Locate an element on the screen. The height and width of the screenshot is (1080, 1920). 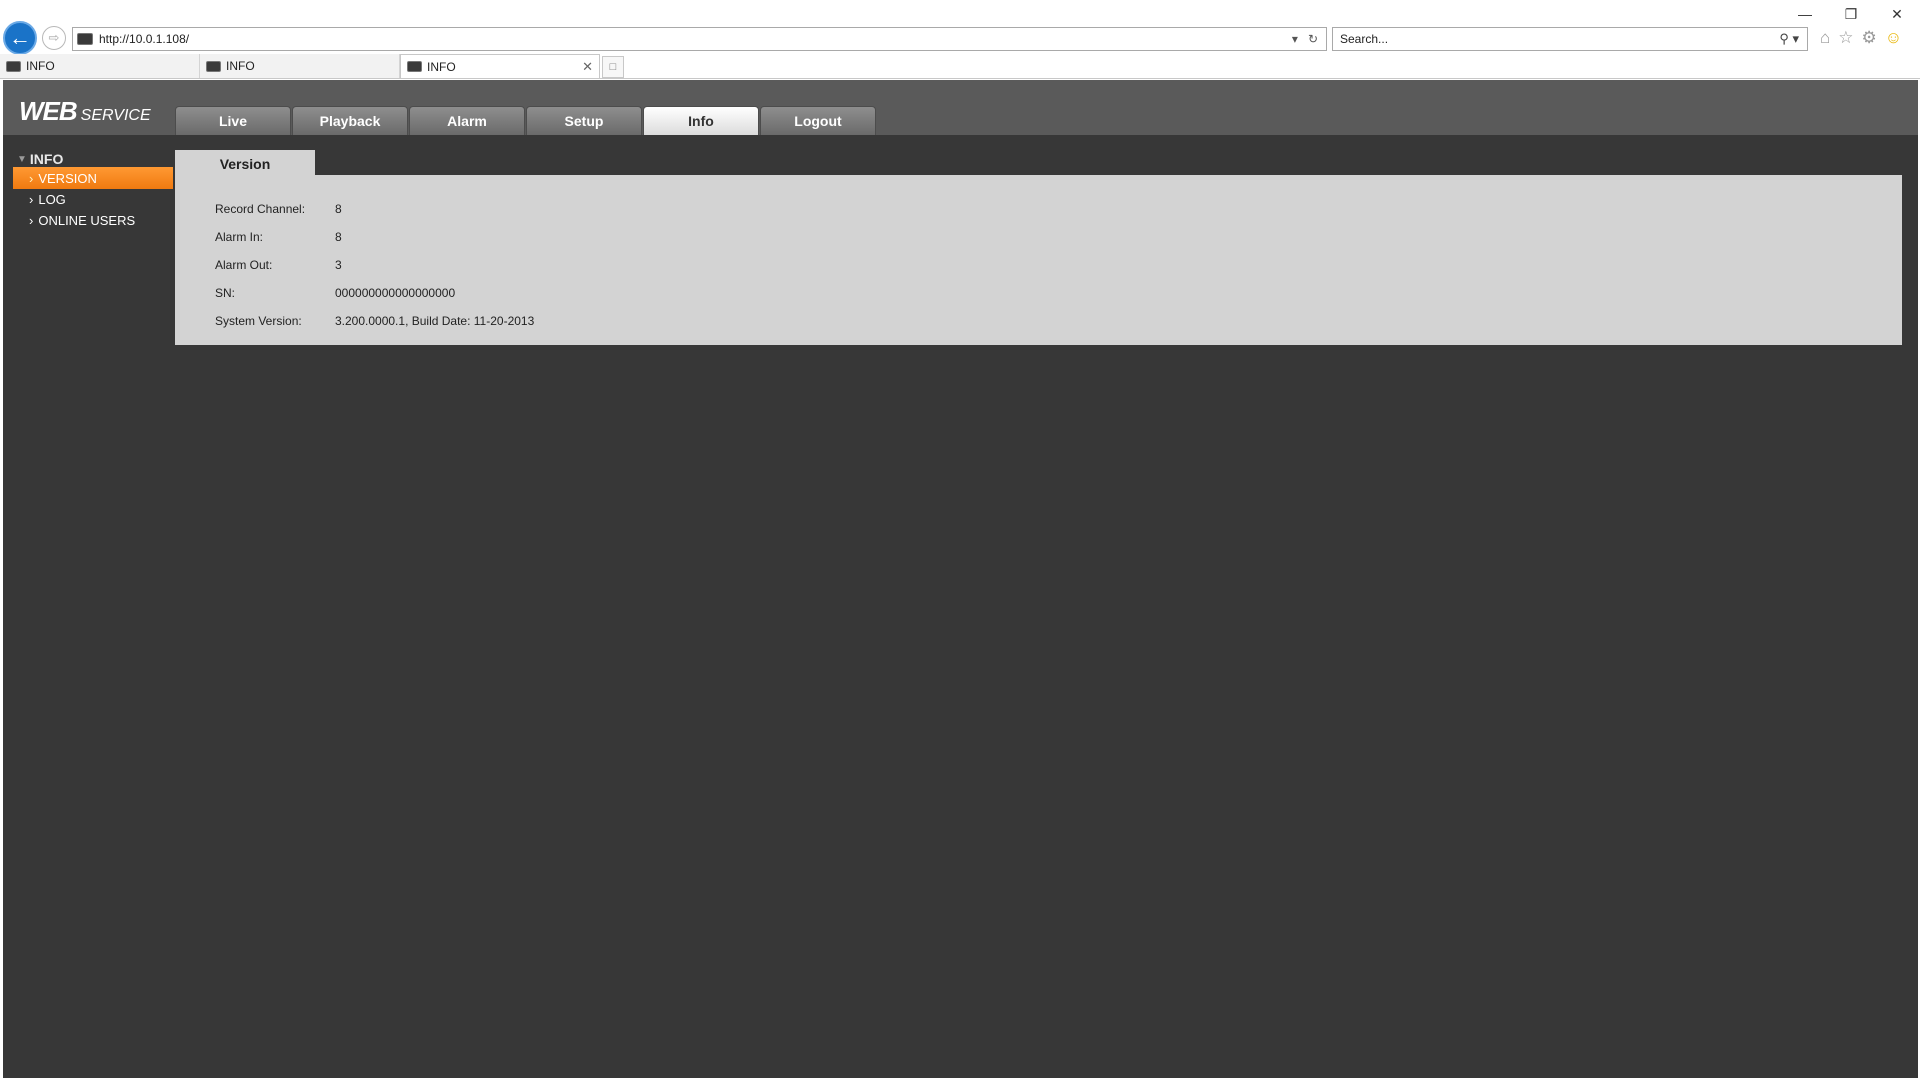
sidebar-item-label: VERSION is located at coordinates (67, 178).